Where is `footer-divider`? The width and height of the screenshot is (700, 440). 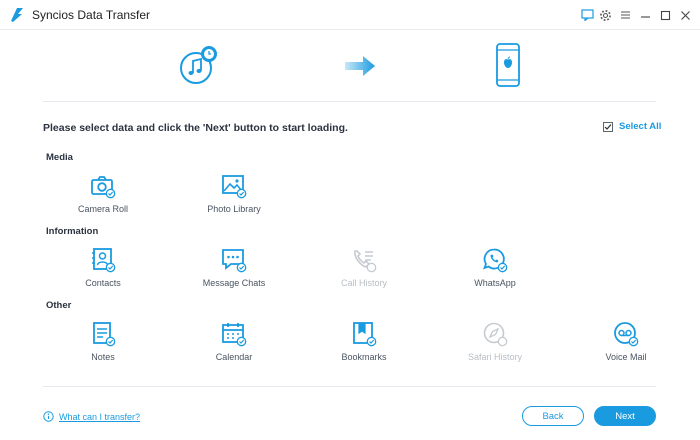
footer-divider is located at coordinates (349, 386).